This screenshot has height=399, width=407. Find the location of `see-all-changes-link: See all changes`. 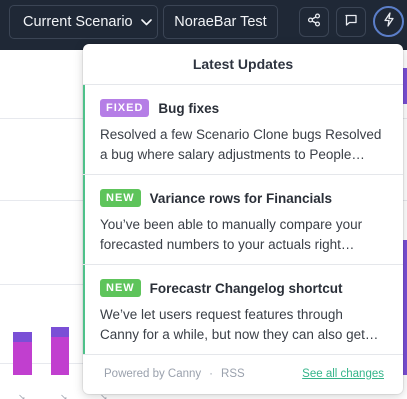

see-all-changes-link: See all changes is located at coordinates (343, 374).